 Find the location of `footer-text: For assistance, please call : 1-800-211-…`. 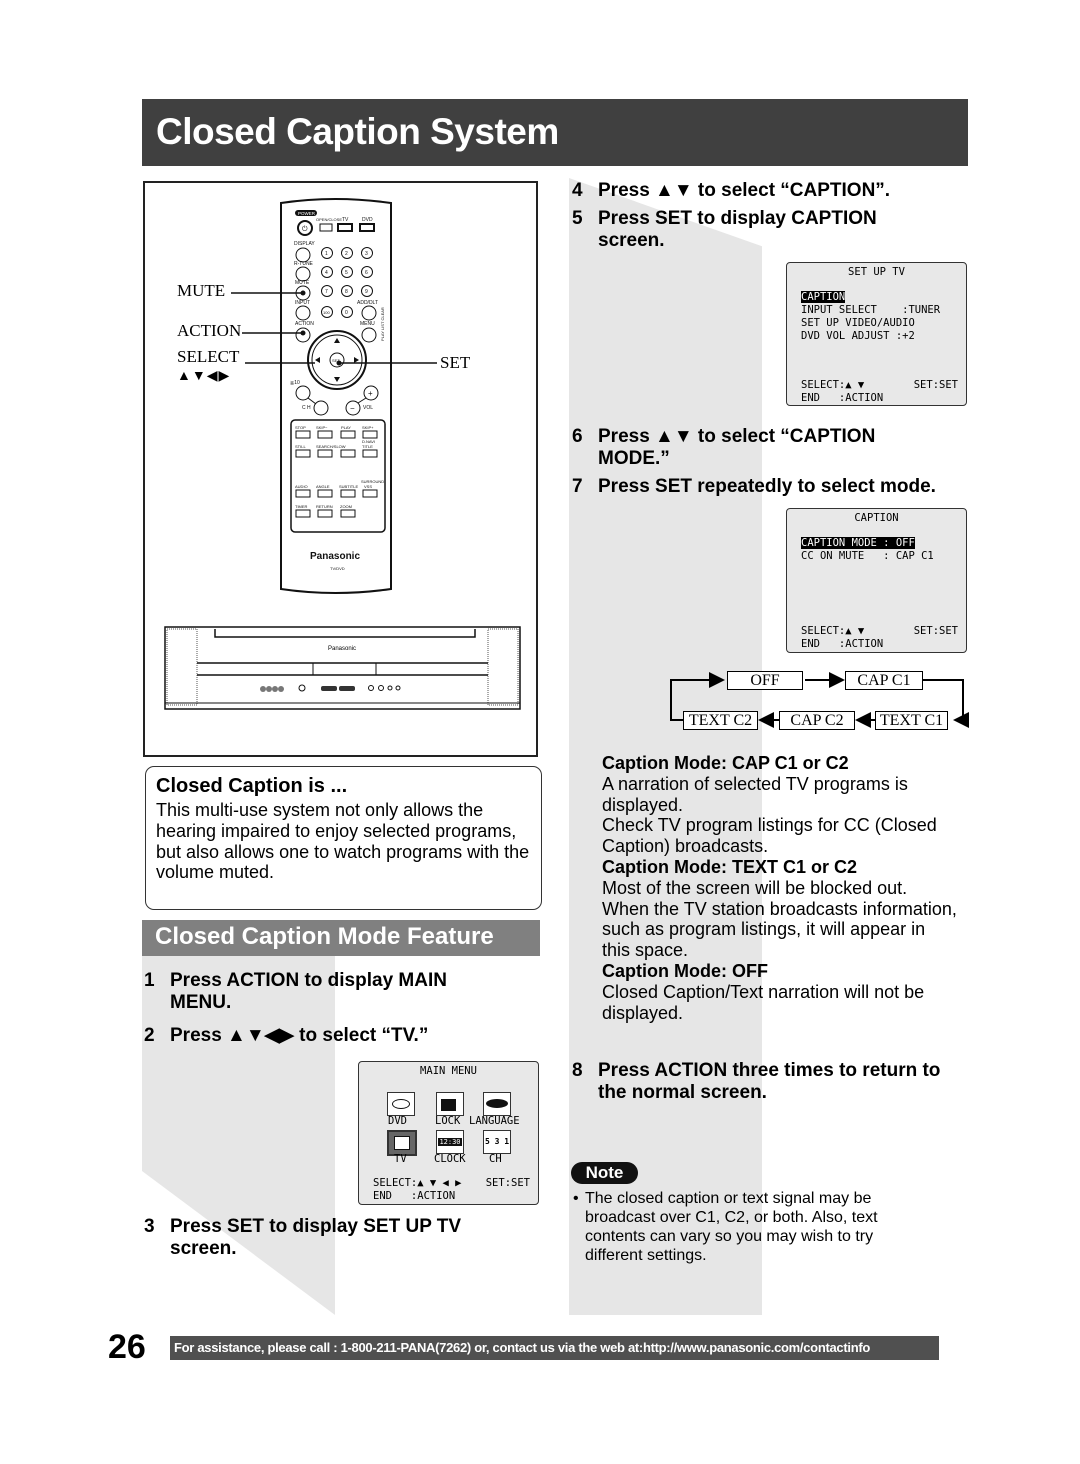

footer-text: For assistance, please call : 1-800-211-… is located at coordinates (522, 1347).